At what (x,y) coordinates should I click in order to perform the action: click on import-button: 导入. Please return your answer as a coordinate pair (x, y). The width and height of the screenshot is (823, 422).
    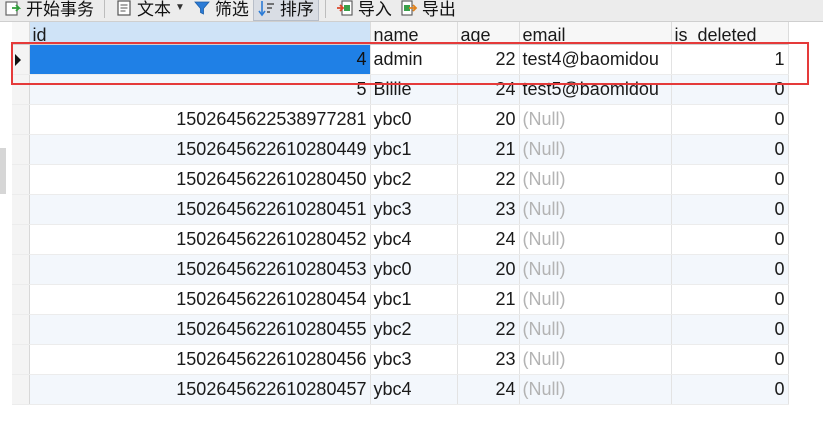
    Looking at the image, I should click on (364, 10).